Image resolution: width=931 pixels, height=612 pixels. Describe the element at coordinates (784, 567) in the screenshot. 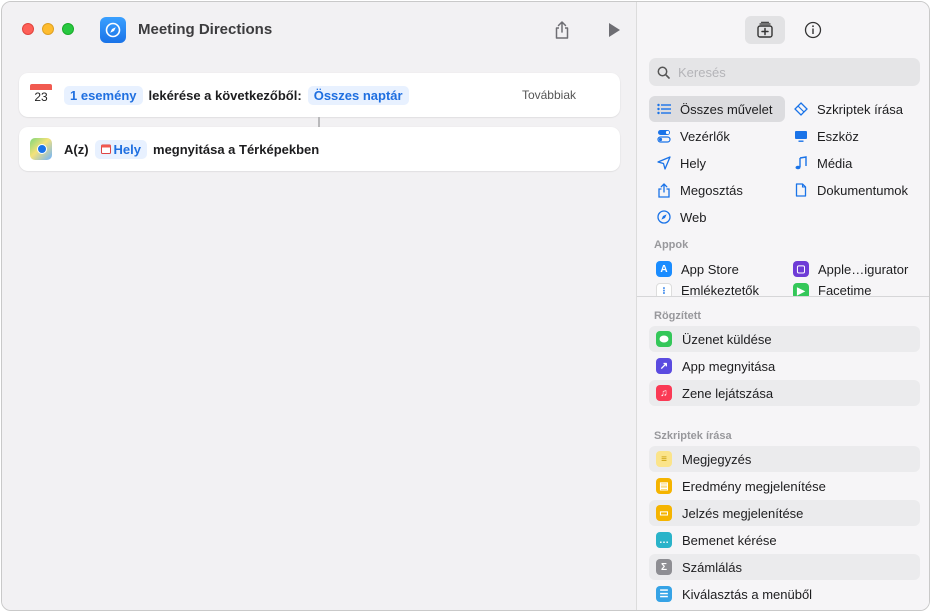

I see `action-count: Σ Számlálás` at that location.